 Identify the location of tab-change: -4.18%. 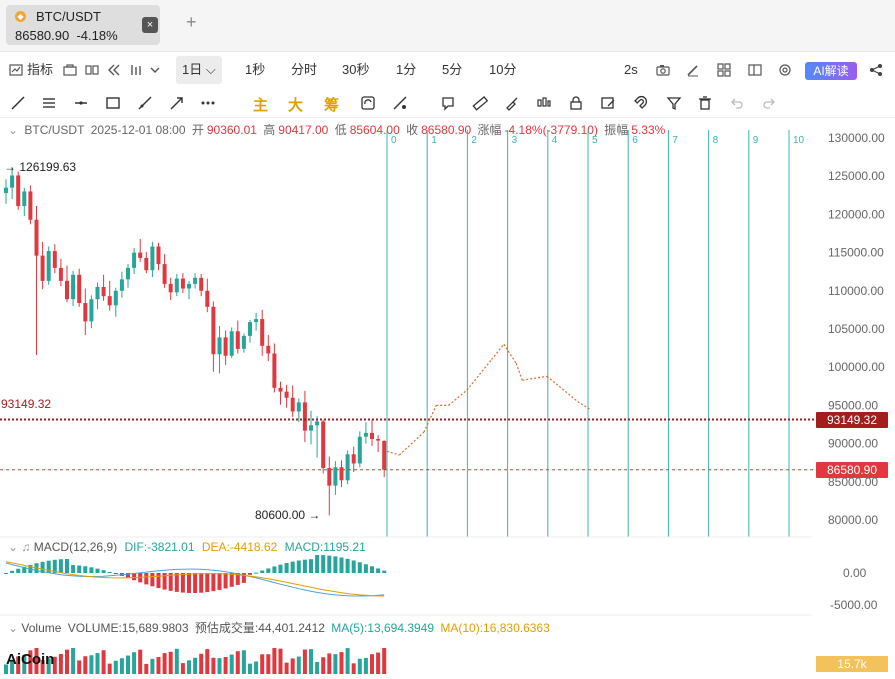
(97, 35).